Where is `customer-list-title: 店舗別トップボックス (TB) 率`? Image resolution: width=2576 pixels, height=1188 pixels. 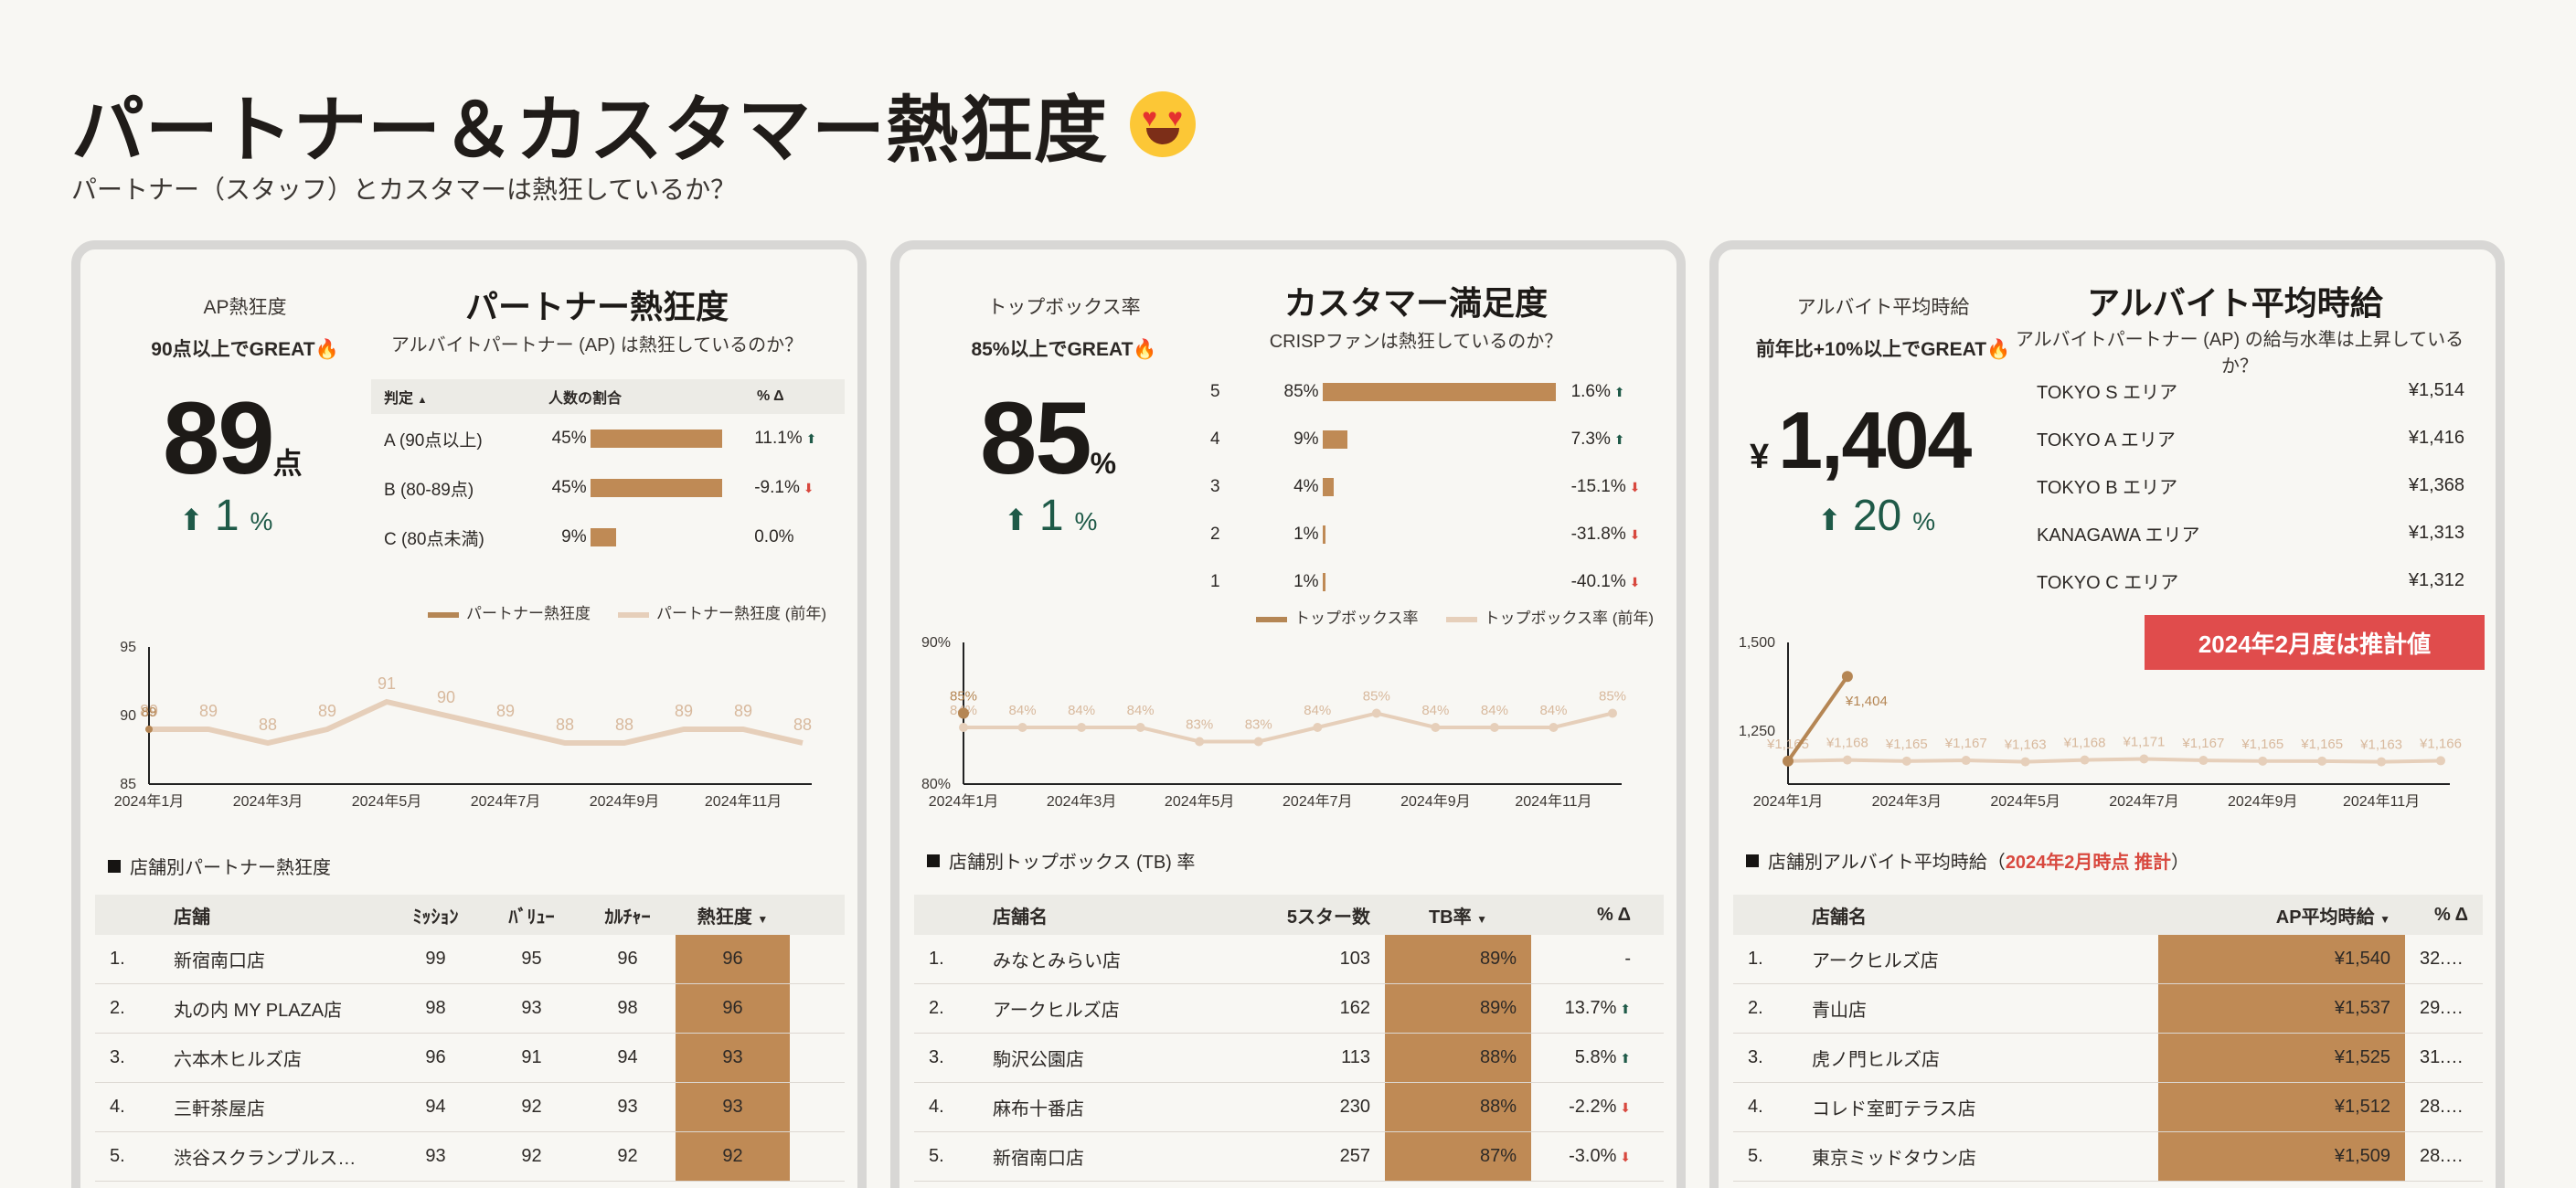
customer-list-title: 店舗別トップボックス (TB) 率 is located at coordinates (1061, 860).